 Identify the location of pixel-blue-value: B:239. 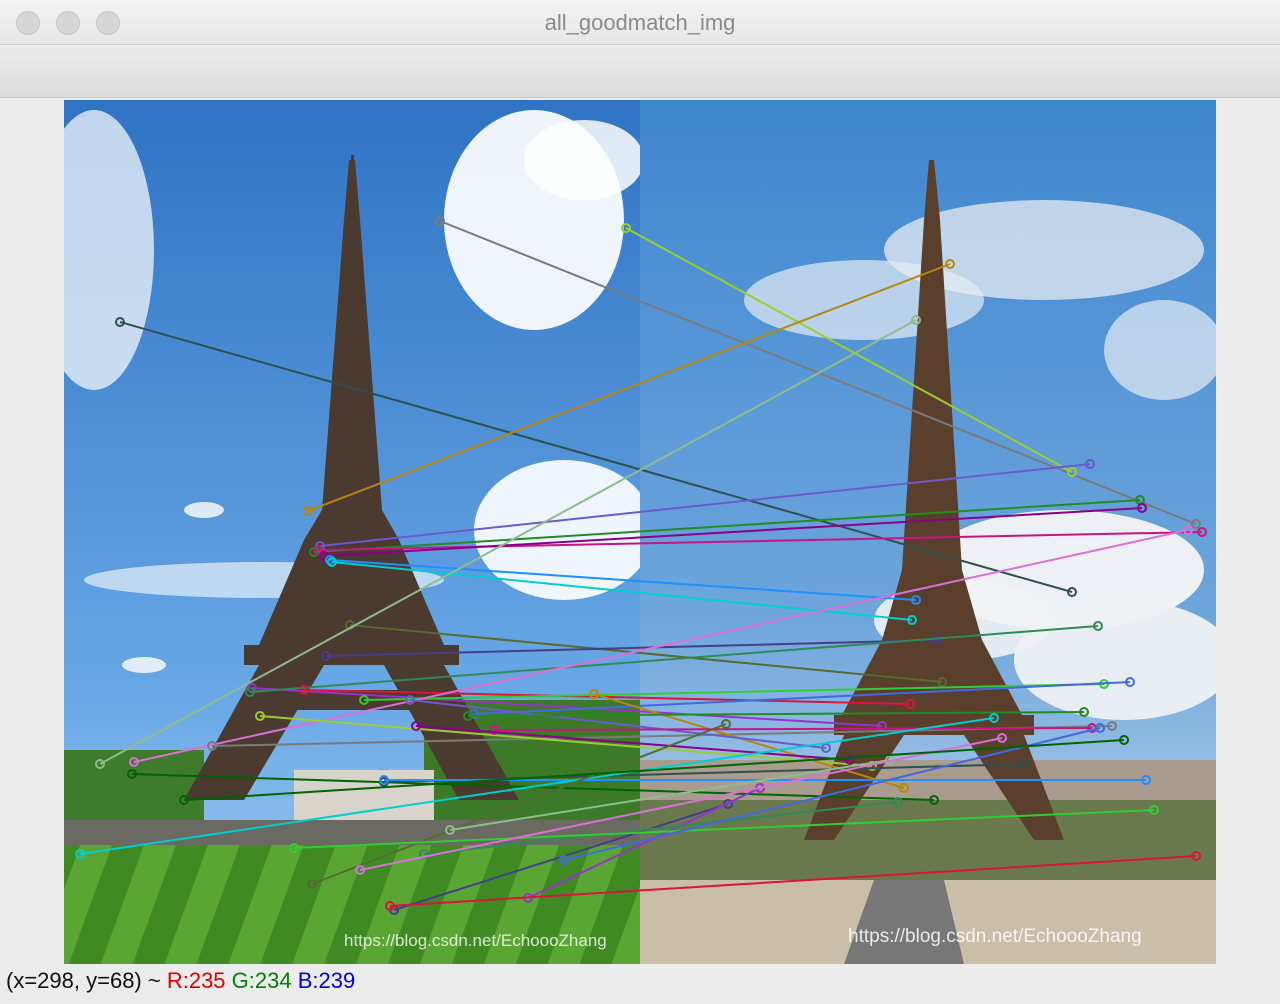
(326, 980).